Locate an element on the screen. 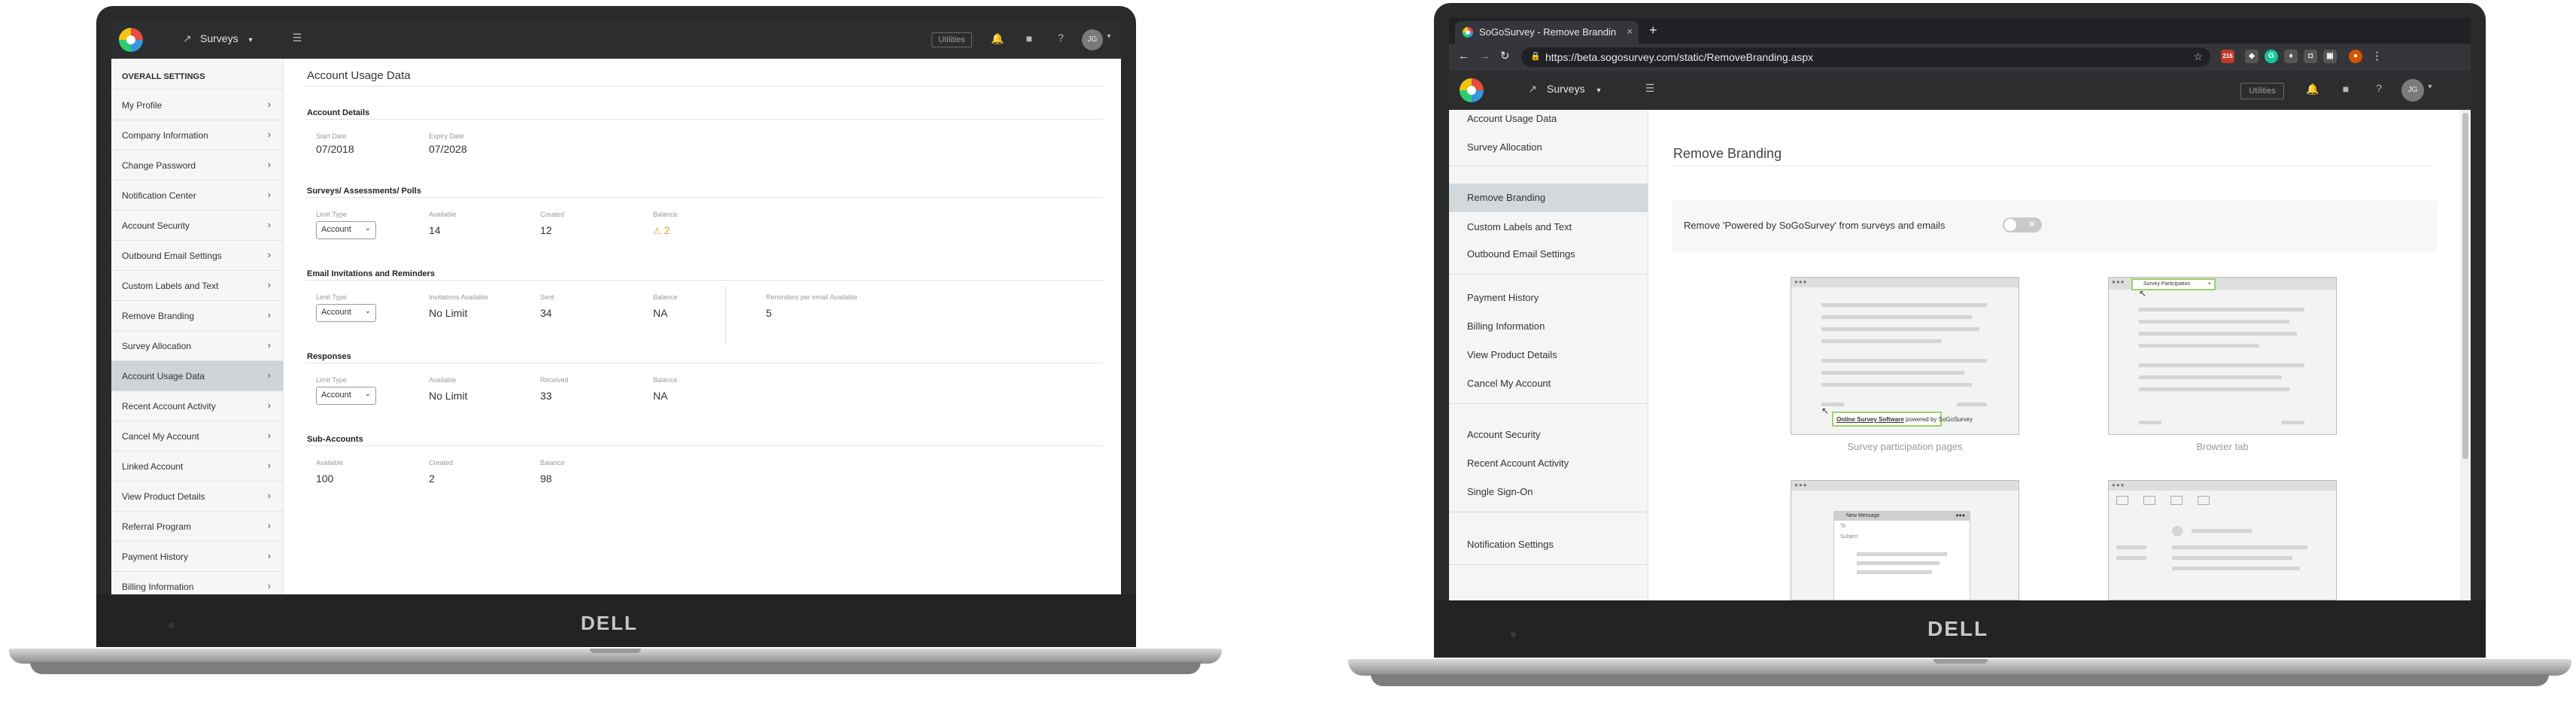 The width and height of the screenshot is (2576, 708). grammarly-icon: G is located at coordinates (2271, 56).